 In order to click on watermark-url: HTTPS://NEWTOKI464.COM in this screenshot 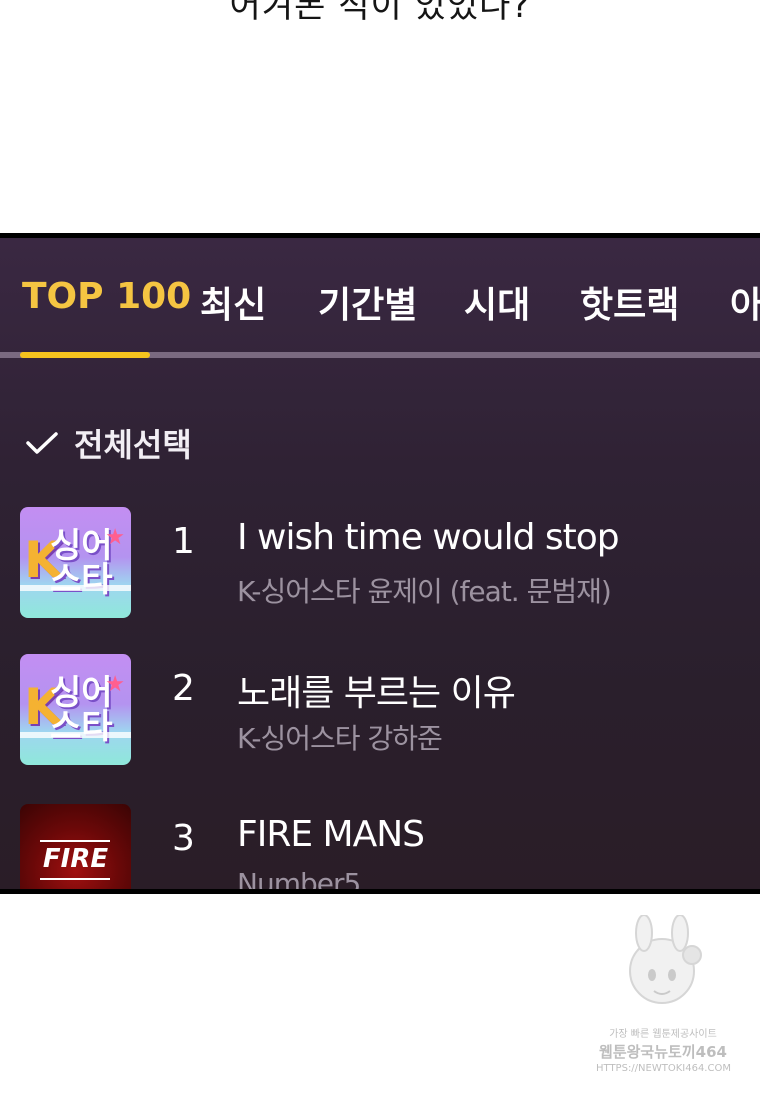, I will do `click(663, 1068)`.